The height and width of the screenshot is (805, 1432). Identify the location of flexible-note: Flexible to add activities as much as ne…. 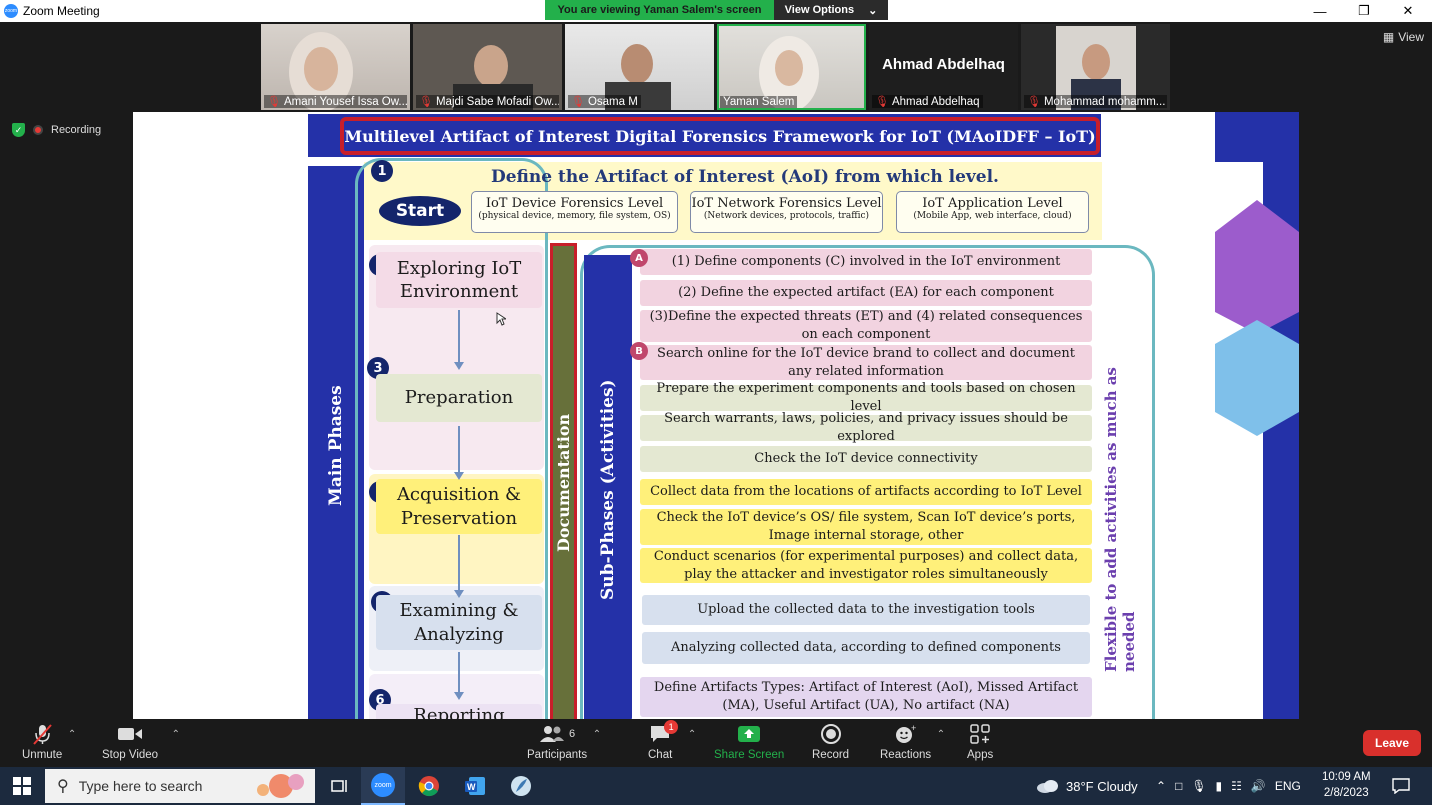
(1120, 519).